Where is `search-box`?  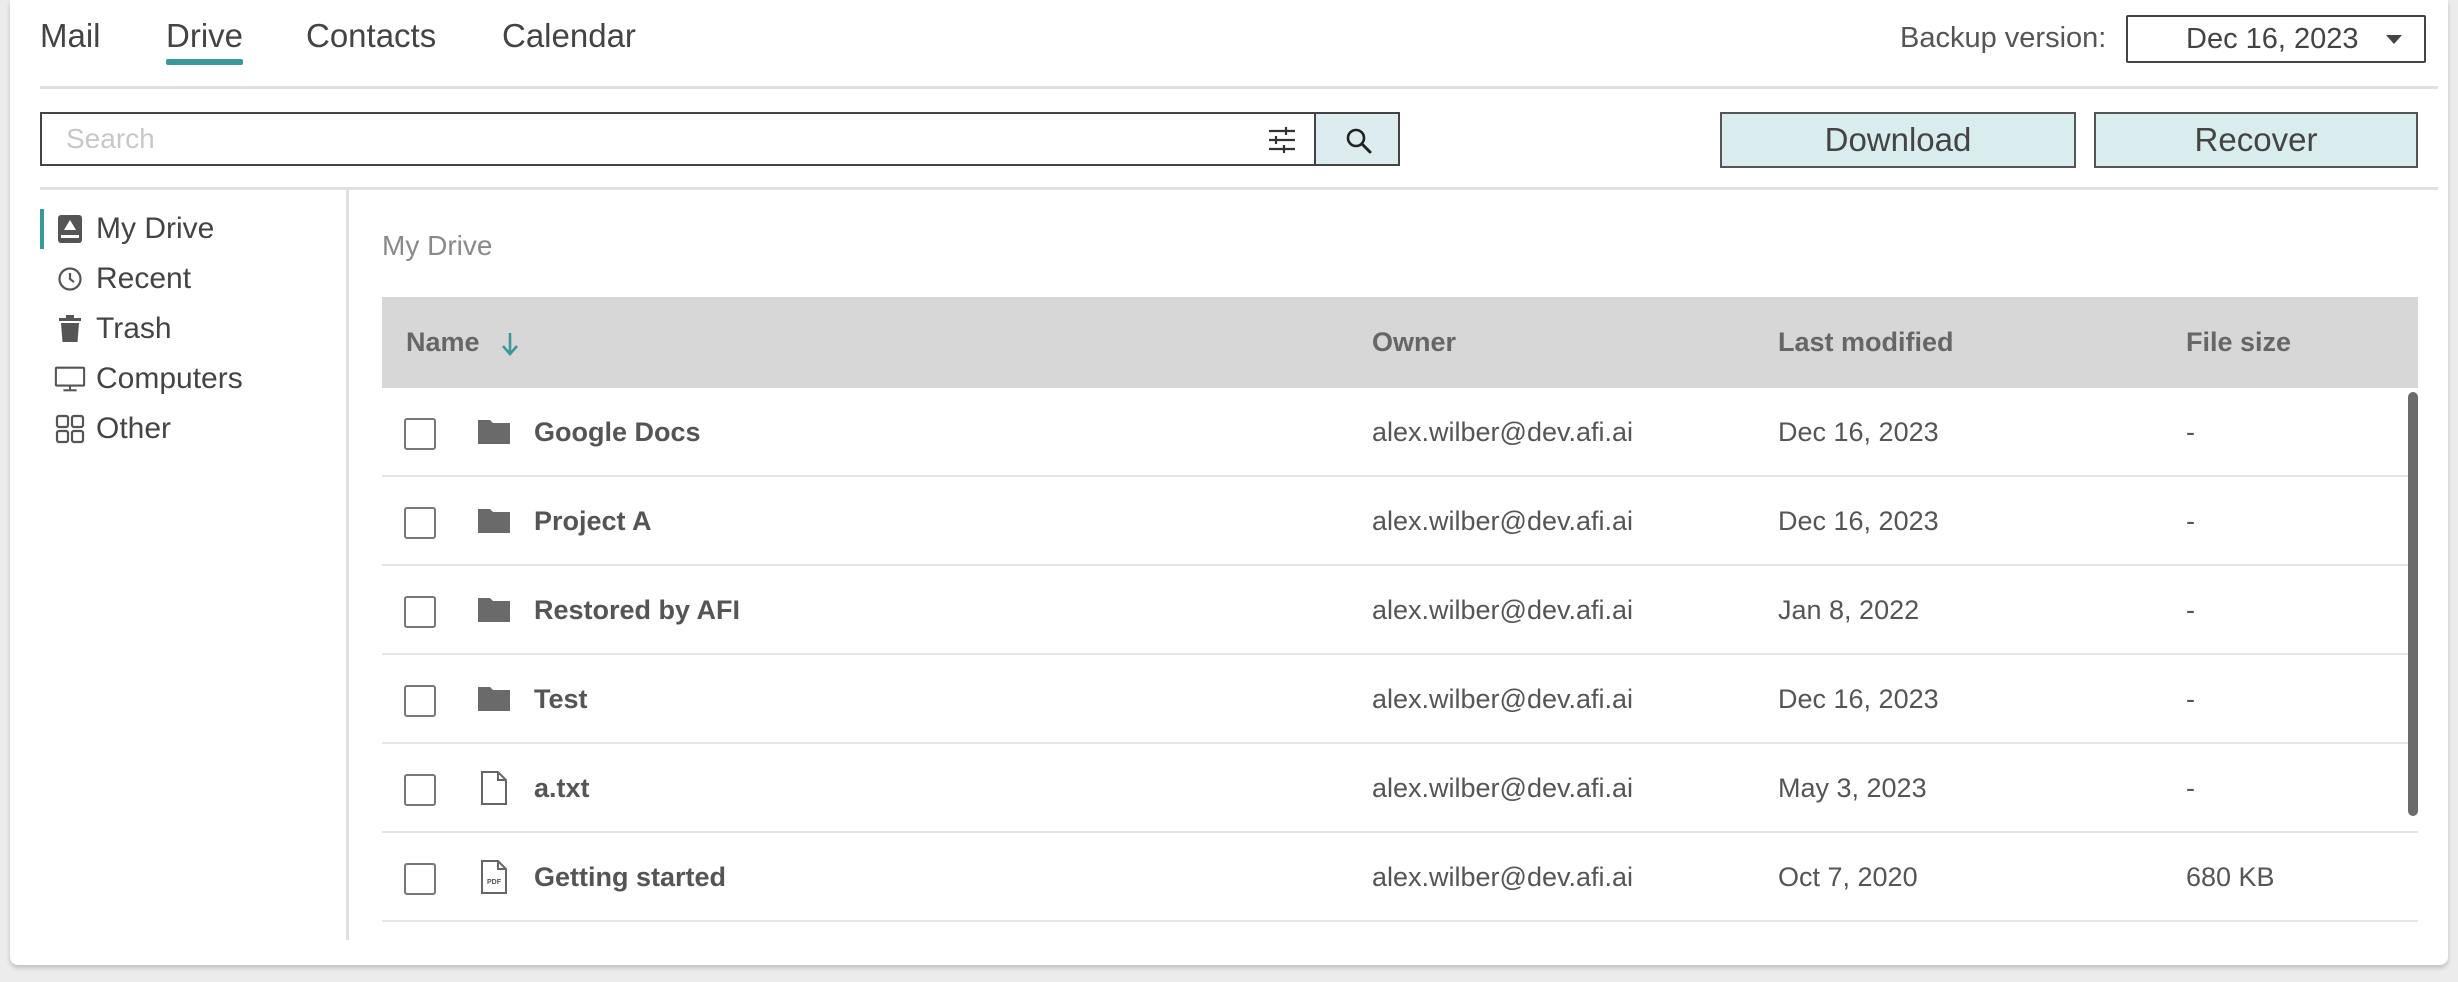
search-box is located at coordinates (677, 139).